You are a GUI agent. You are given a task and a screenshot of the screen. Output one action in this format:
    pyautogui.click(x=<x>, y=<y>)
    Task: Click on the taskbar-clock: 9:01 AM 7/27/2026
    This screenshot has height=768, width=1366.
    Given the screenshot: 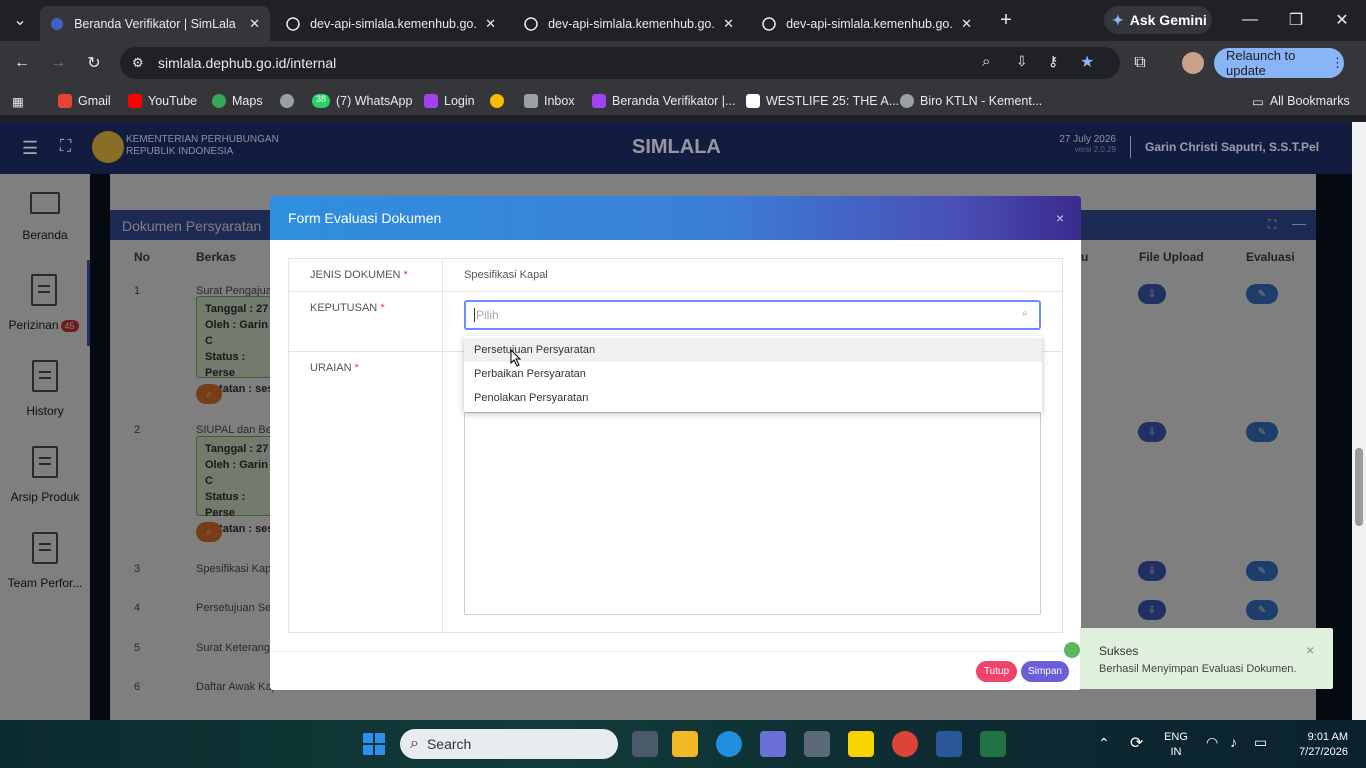 What is the action you would take?
    pyautogui.click(x=1317, y=745)
    